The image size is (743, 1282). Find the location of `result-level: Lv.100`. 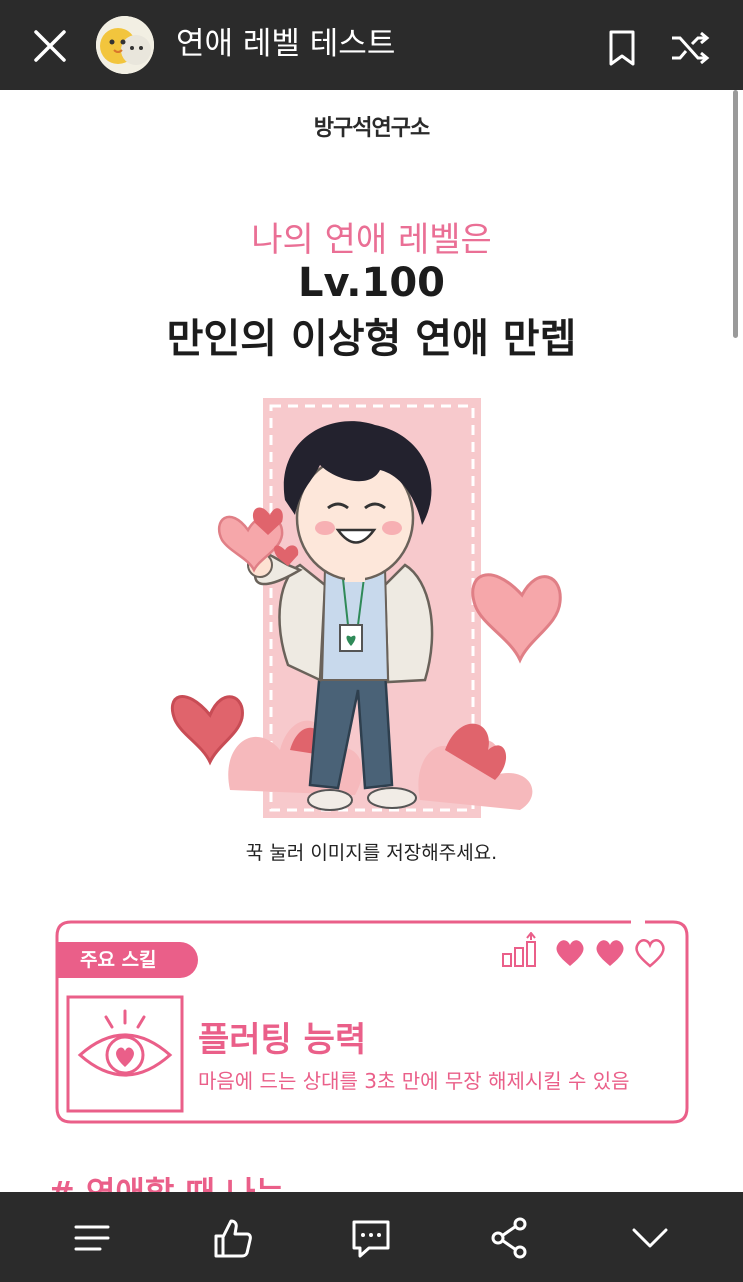

result-level: Lv.100 is located at coordinates (371, 283).